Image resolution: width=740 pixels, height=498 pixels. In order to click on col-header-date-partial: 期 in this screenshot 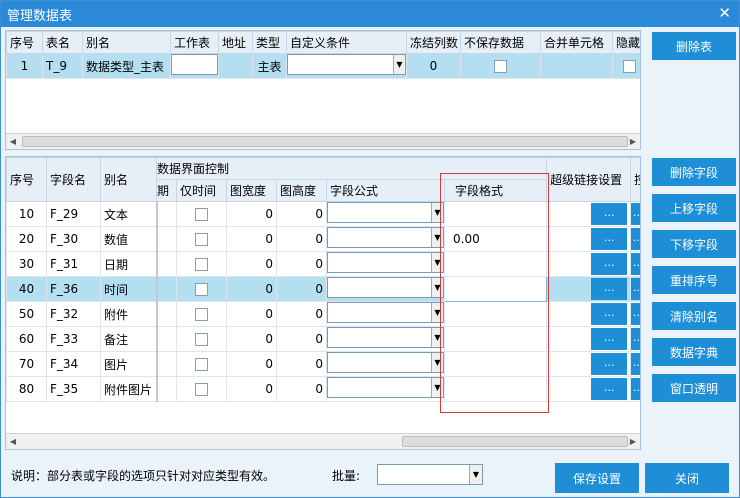, I will do `click(166, 190)`.